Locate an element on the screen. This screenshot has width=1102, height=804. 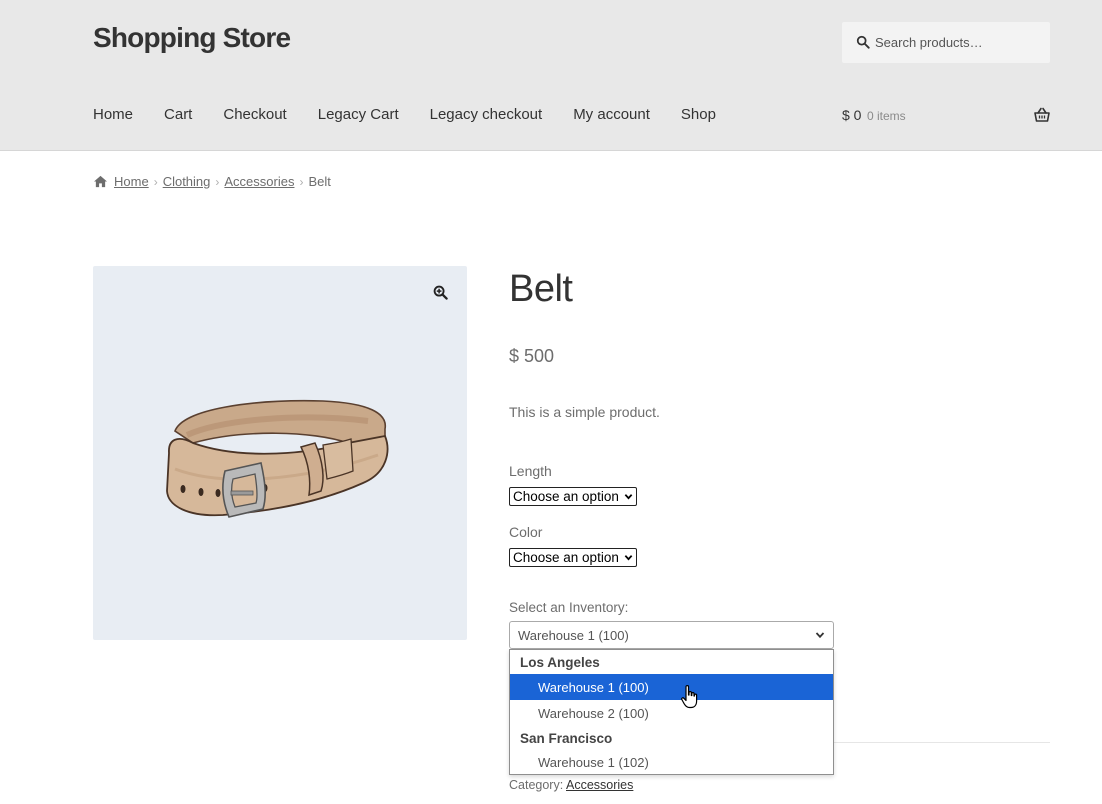
color-select-value: Choose an option is located at coordinates (566, 557).